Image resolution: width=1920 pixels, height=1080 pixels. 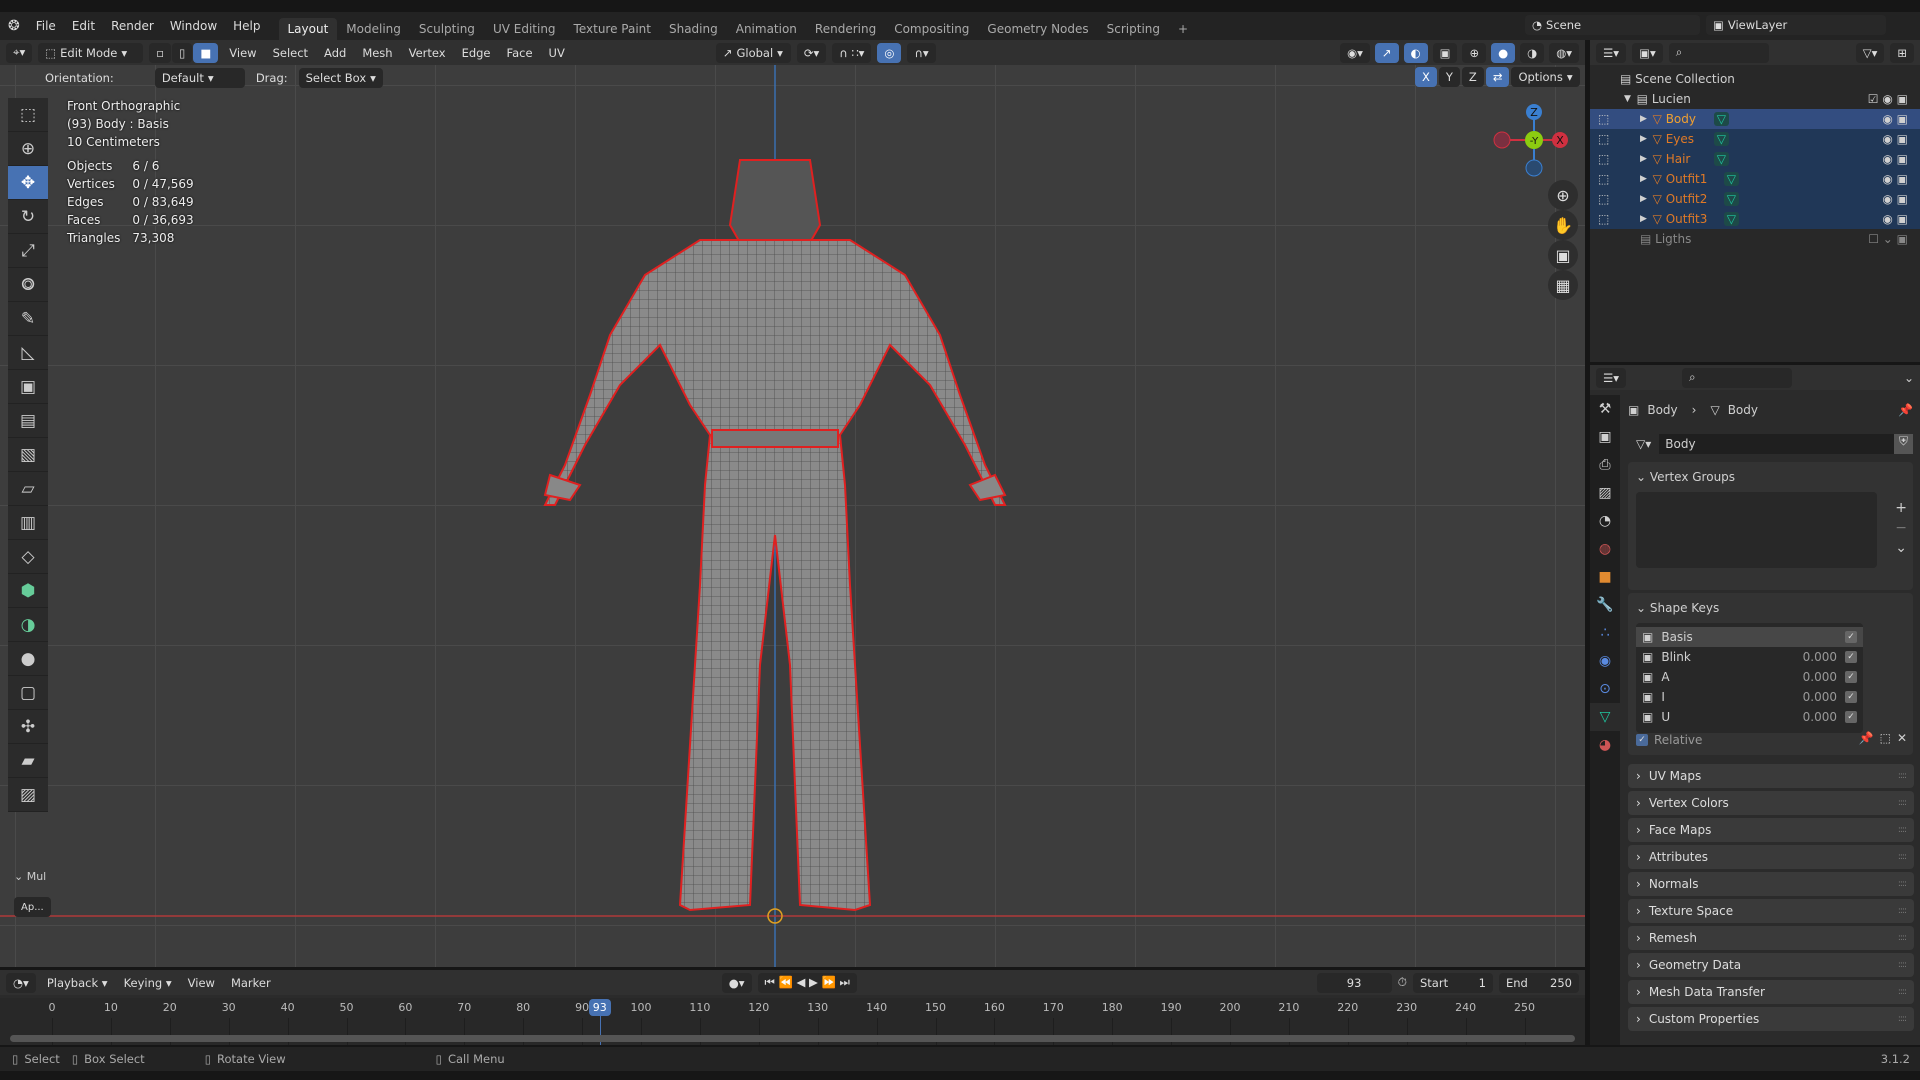 I want to click on smooth-icon: ●, so click(x=28, y=659).